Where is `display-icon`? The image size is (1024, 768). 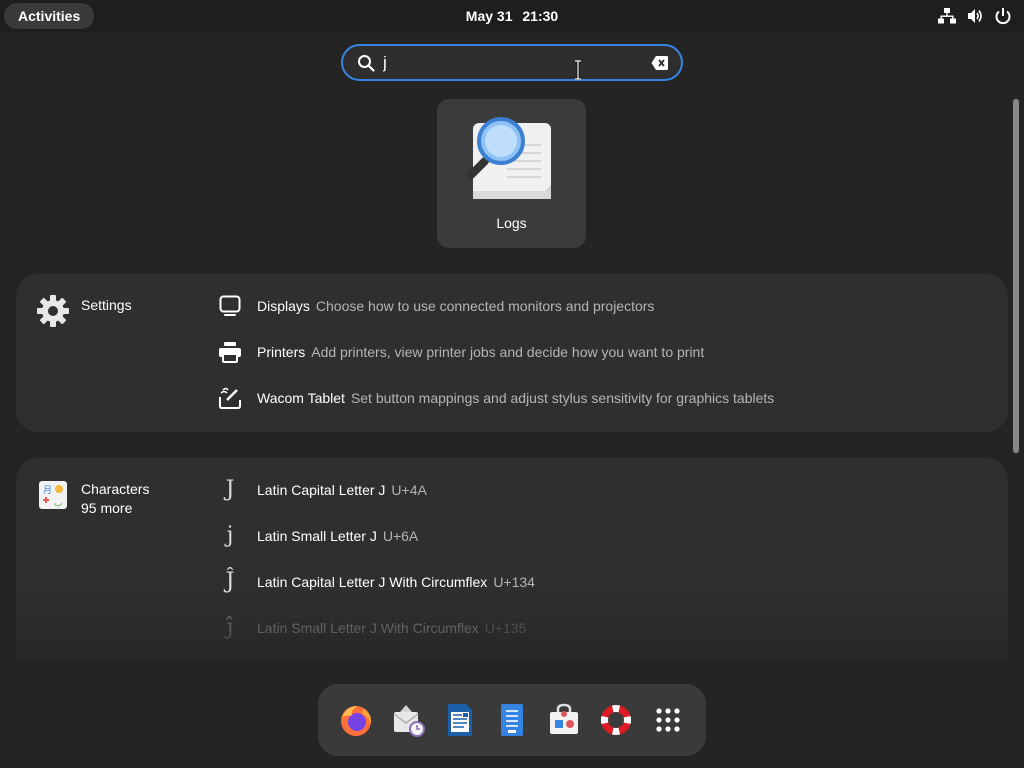 display-icon is located at coordinates (230, 305).